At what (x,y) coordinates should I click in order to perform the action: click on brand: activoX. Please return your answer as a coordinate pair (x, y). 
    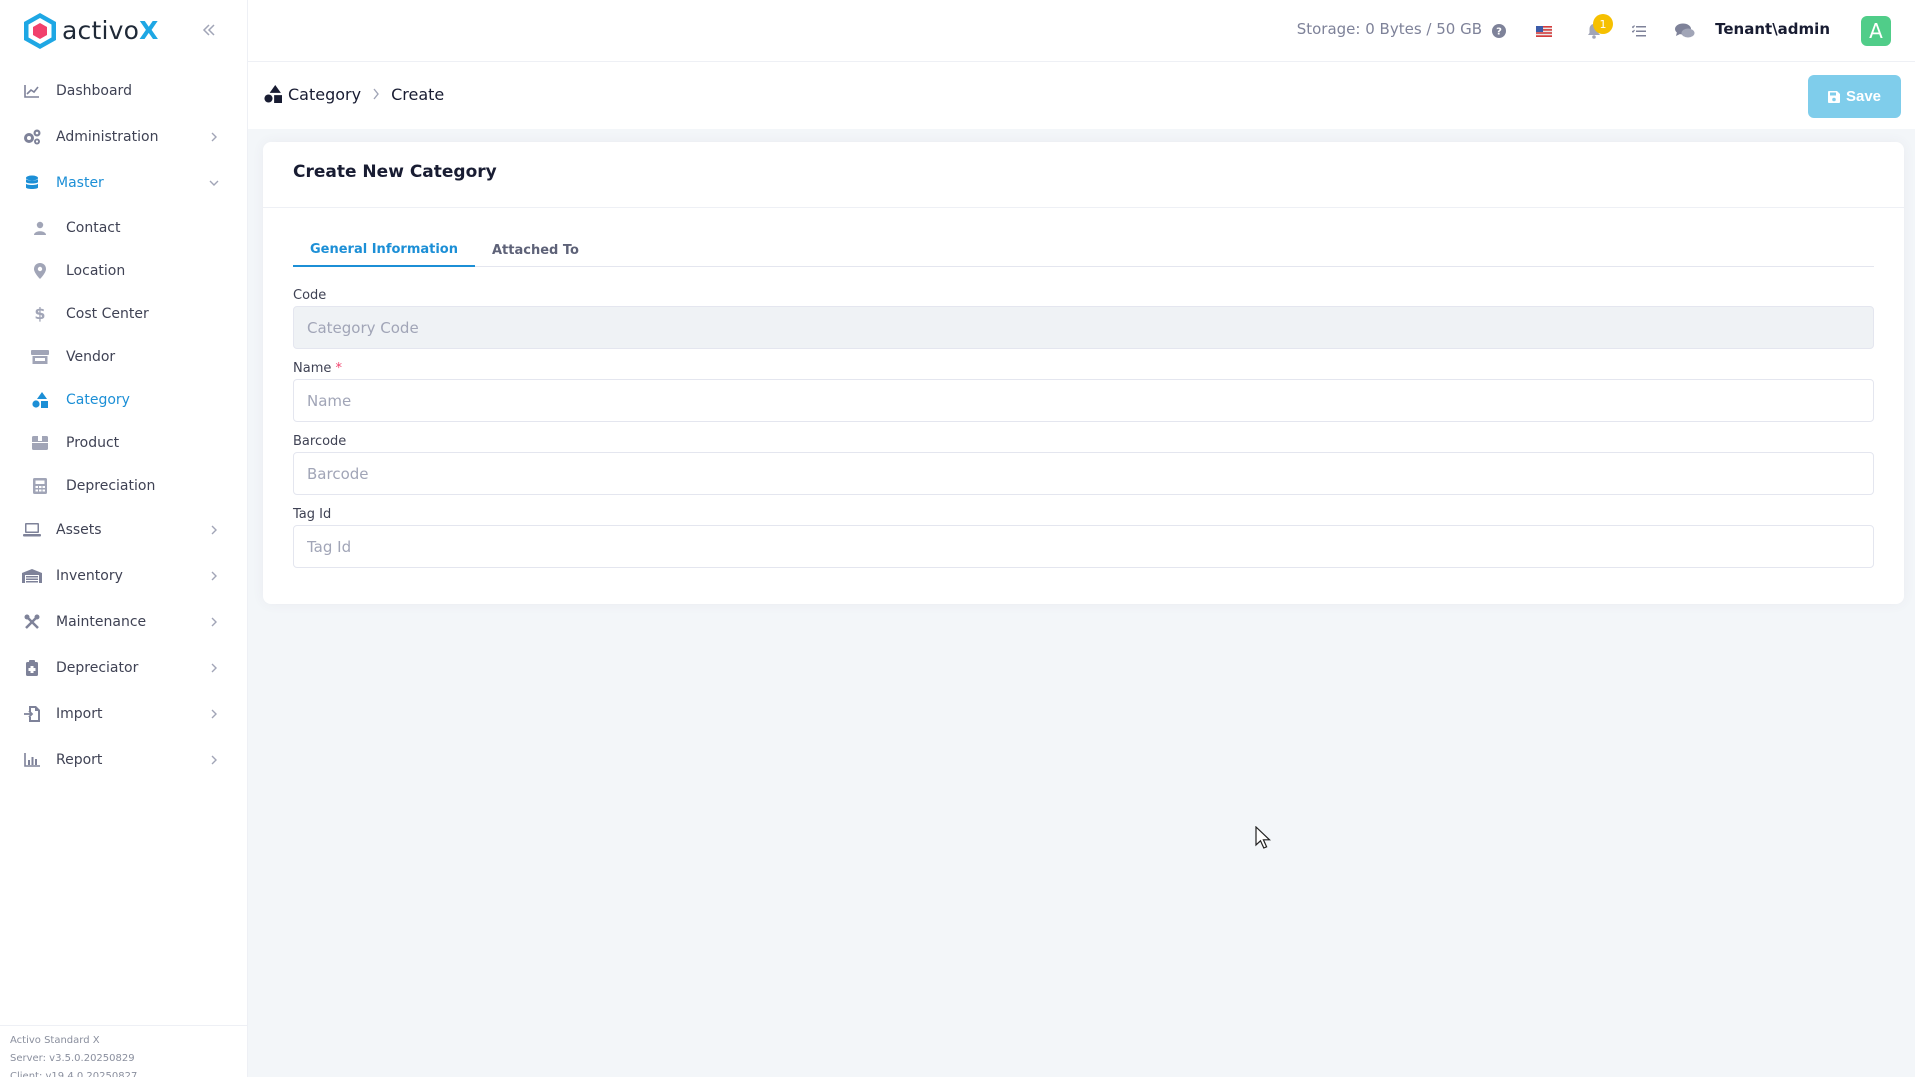
    Looking at the image, I should click on (123, 30).